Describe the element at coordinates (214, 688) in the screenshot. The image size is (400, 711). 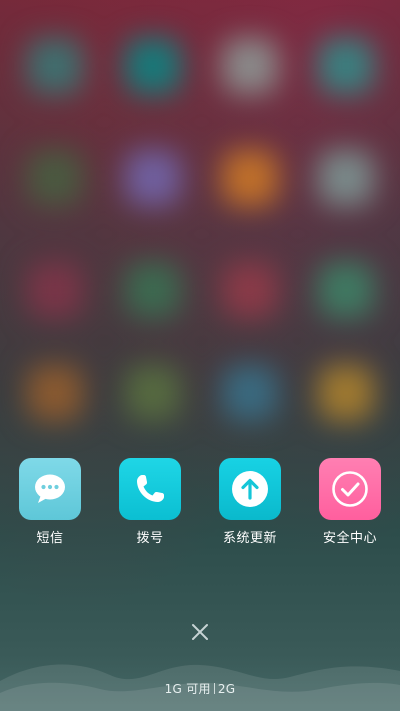
I see `memory-divider` at that location.